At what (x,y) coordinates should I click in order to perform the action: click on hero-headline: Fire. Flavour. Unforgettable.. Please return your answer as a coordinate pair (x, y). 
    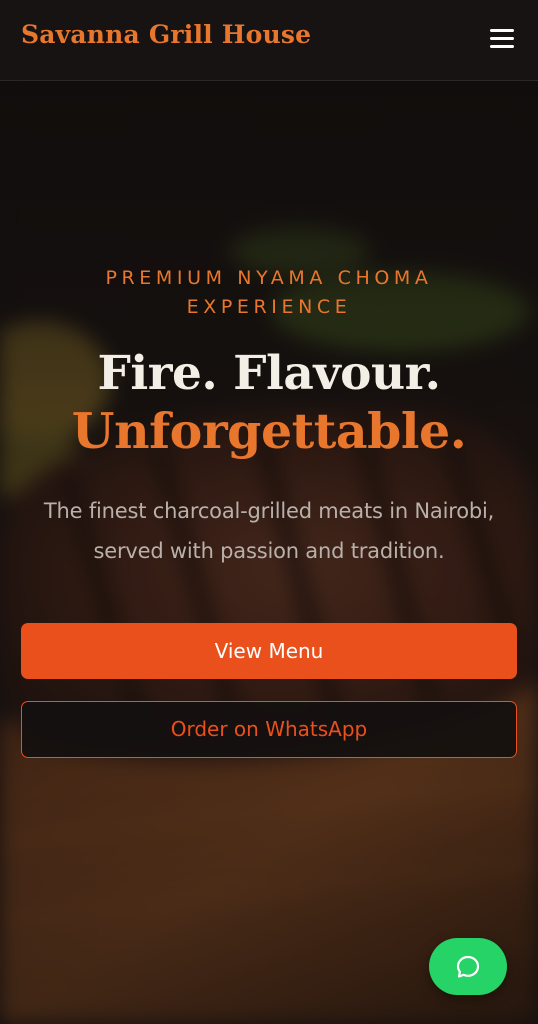
    Looking at the image, I should click on (269, 402).